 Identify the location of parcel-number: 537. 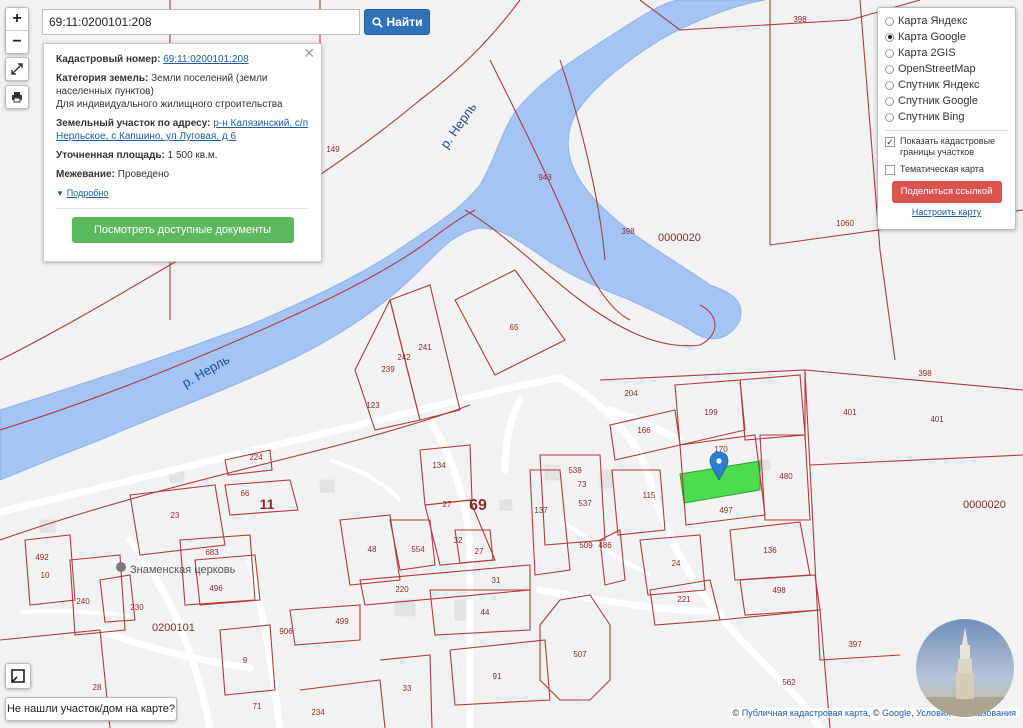
(585, 503).